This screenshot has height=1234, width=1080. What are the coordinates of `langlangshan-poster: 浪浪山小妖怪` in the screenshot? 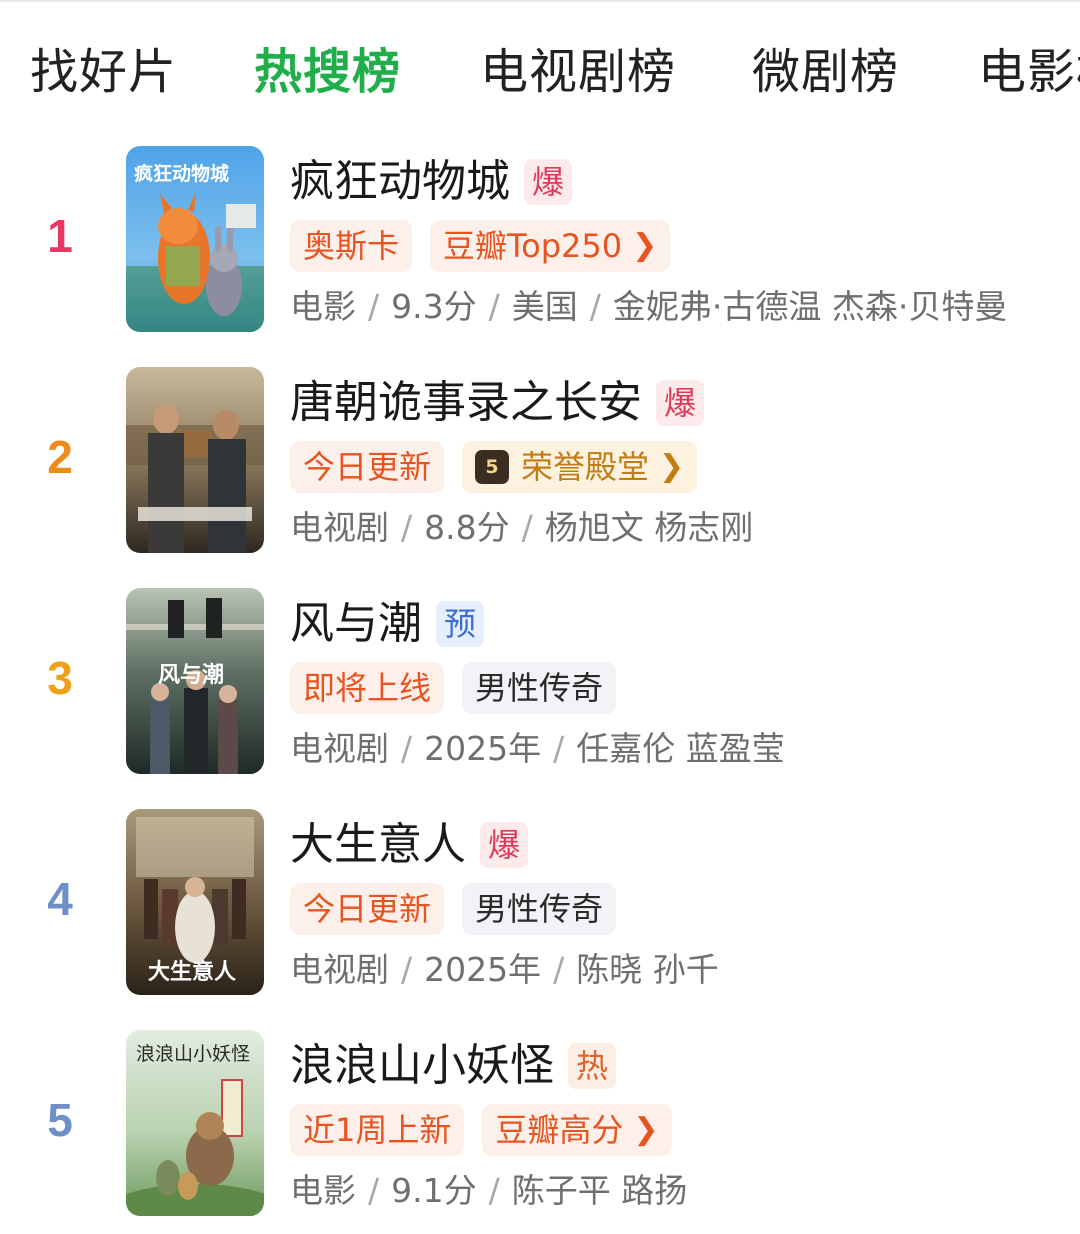 It's located at (195, 1123).